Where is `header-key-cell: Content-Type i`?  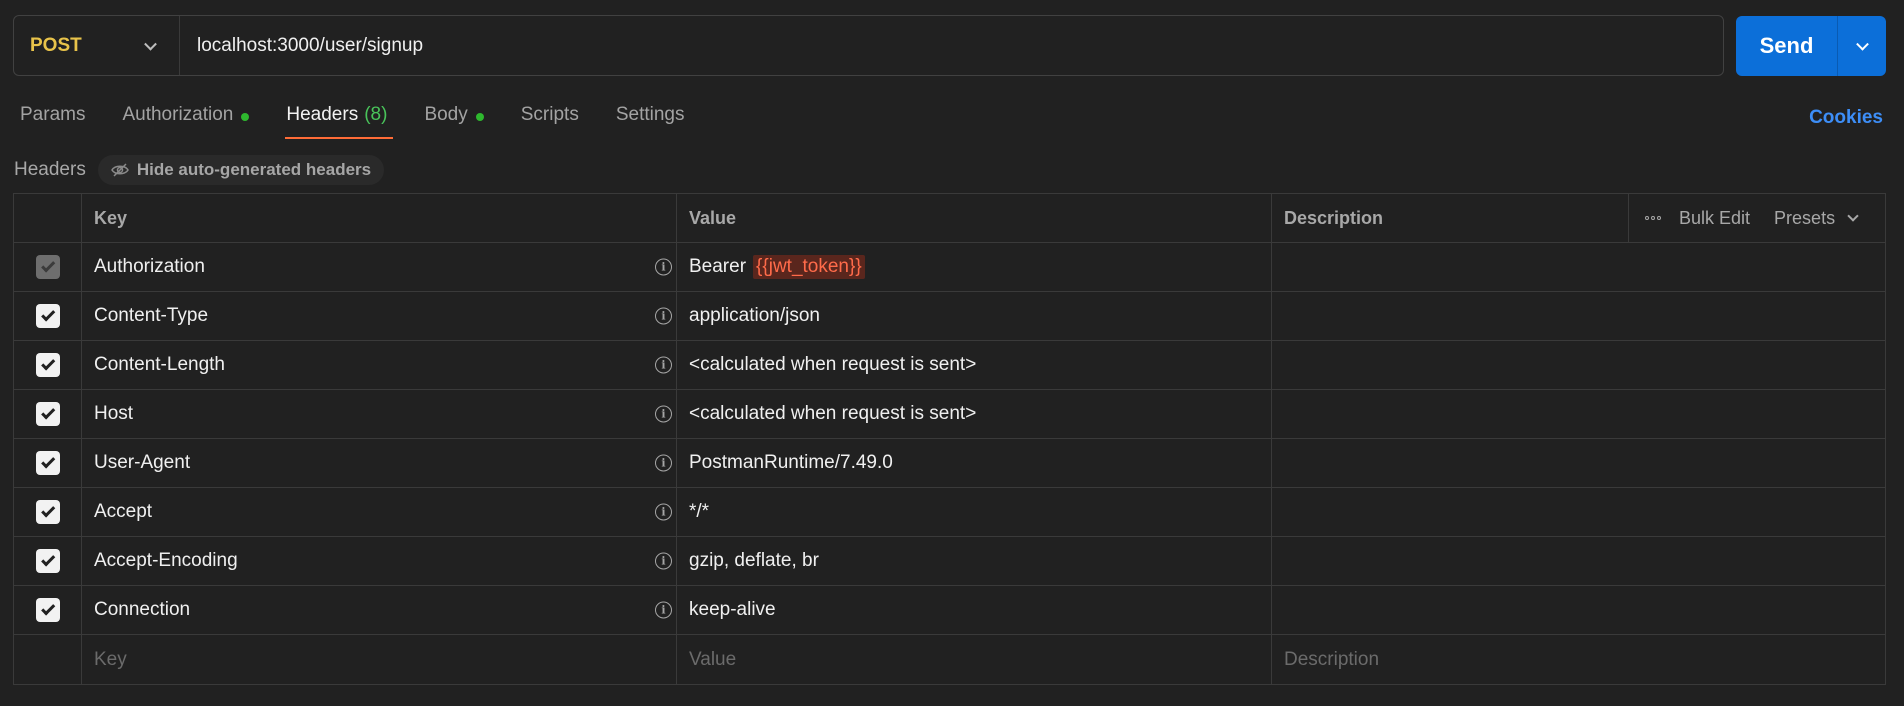 header-key-cell: Content-Type i is located at coordinates (379, 316).